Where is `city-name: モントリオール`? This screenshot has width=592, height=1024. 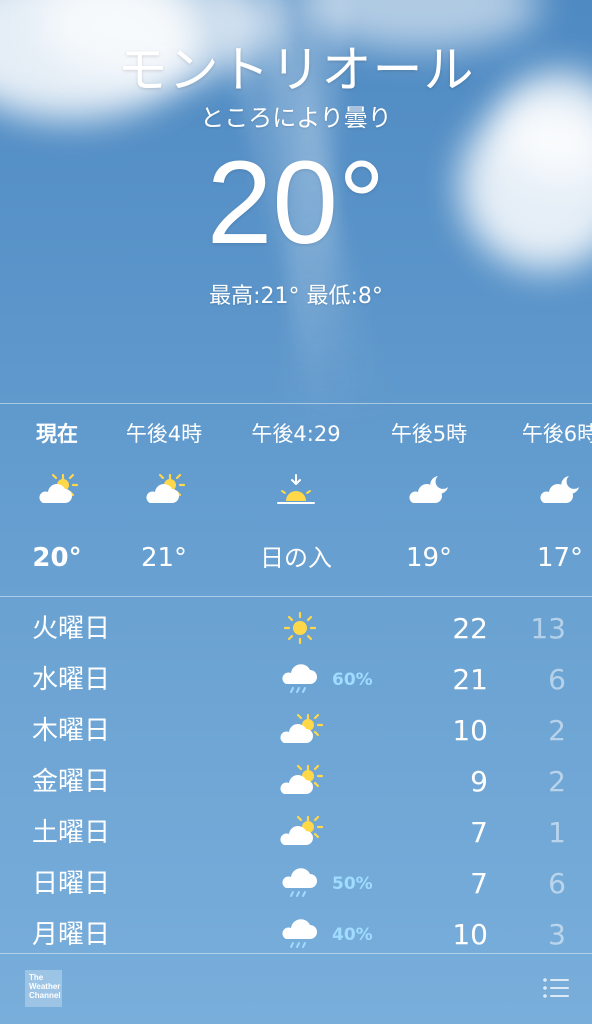 city-name: モントリオール is located at coordinates (296, 70).